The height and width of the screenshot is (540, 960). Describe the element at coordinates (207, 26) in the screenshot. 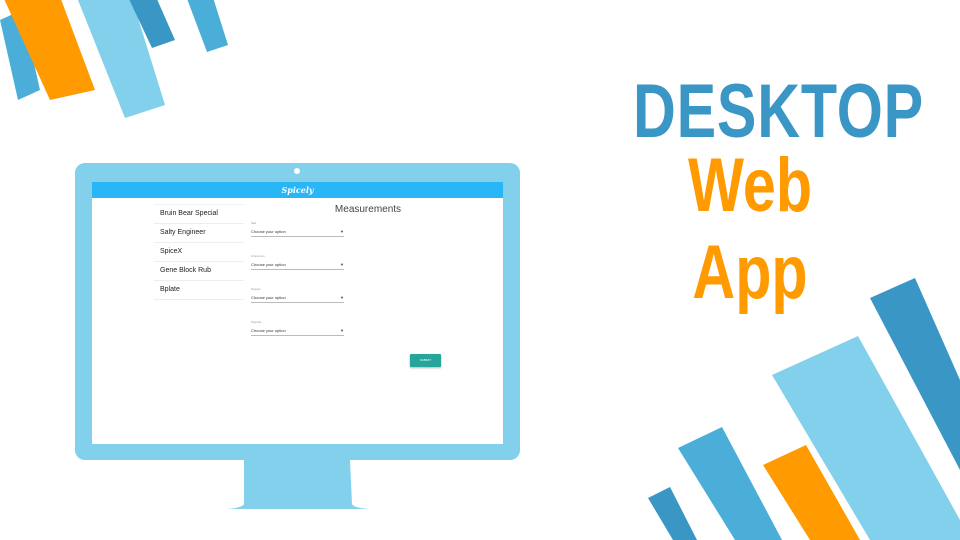

I see `stripe-blue-thin` at that location.